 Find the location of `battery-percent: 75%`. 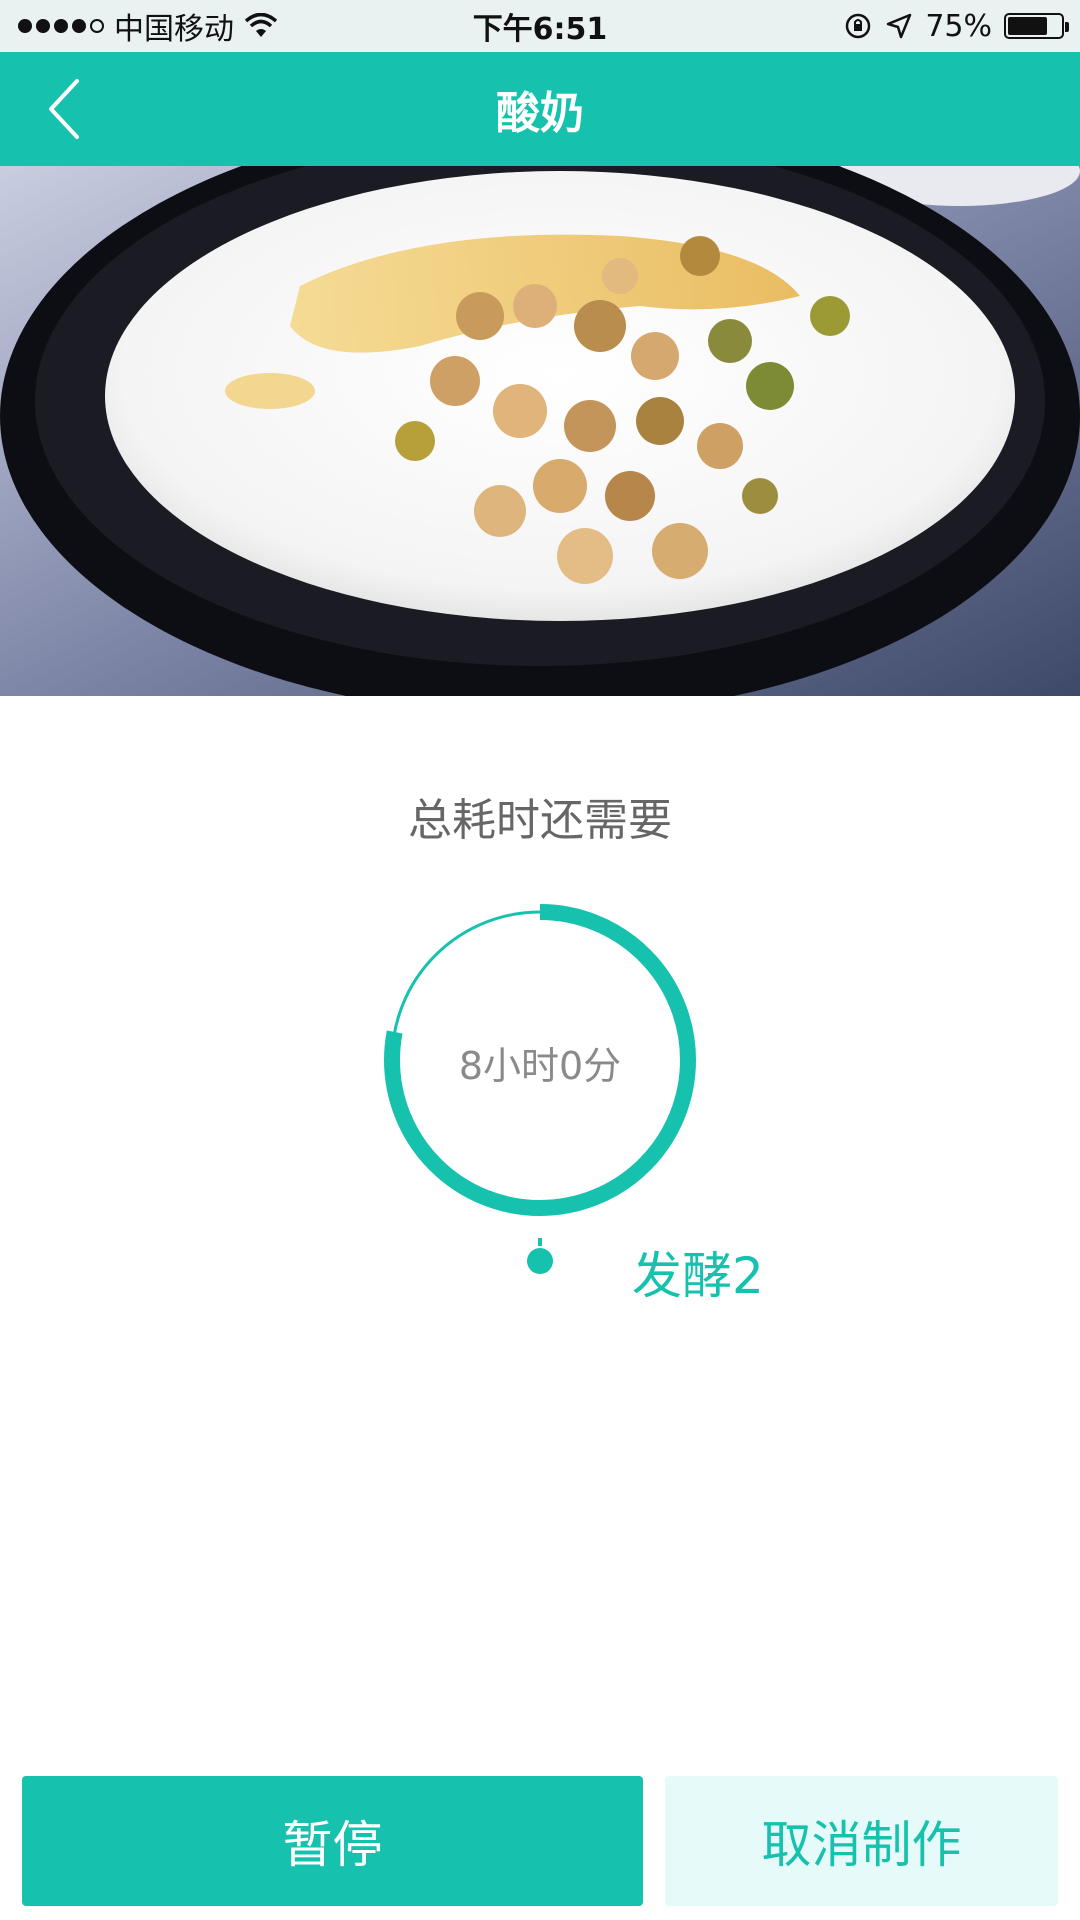

battery-percent: 75% is located at coordinates (958, 26).